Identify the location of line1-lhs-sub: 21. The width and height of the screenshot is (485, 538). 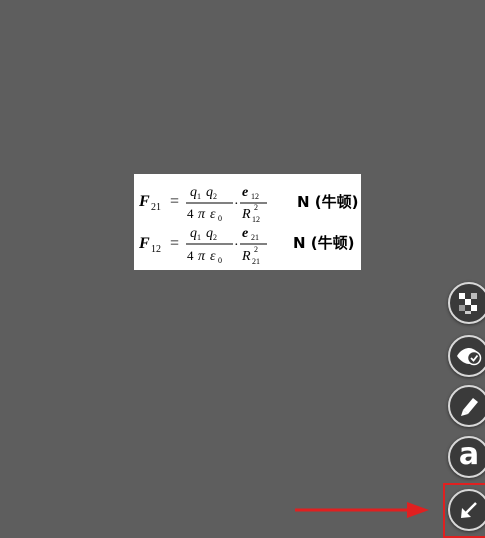
(156, 207).